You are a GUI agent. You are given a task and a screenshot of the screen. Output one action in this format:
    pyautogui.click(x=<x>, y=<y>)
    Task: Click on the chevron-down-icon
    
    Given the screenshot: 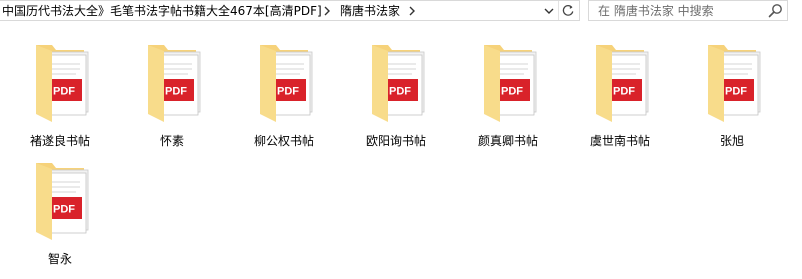 What is the action you would take?
    pyautogui.click(x=549, y=10)
    